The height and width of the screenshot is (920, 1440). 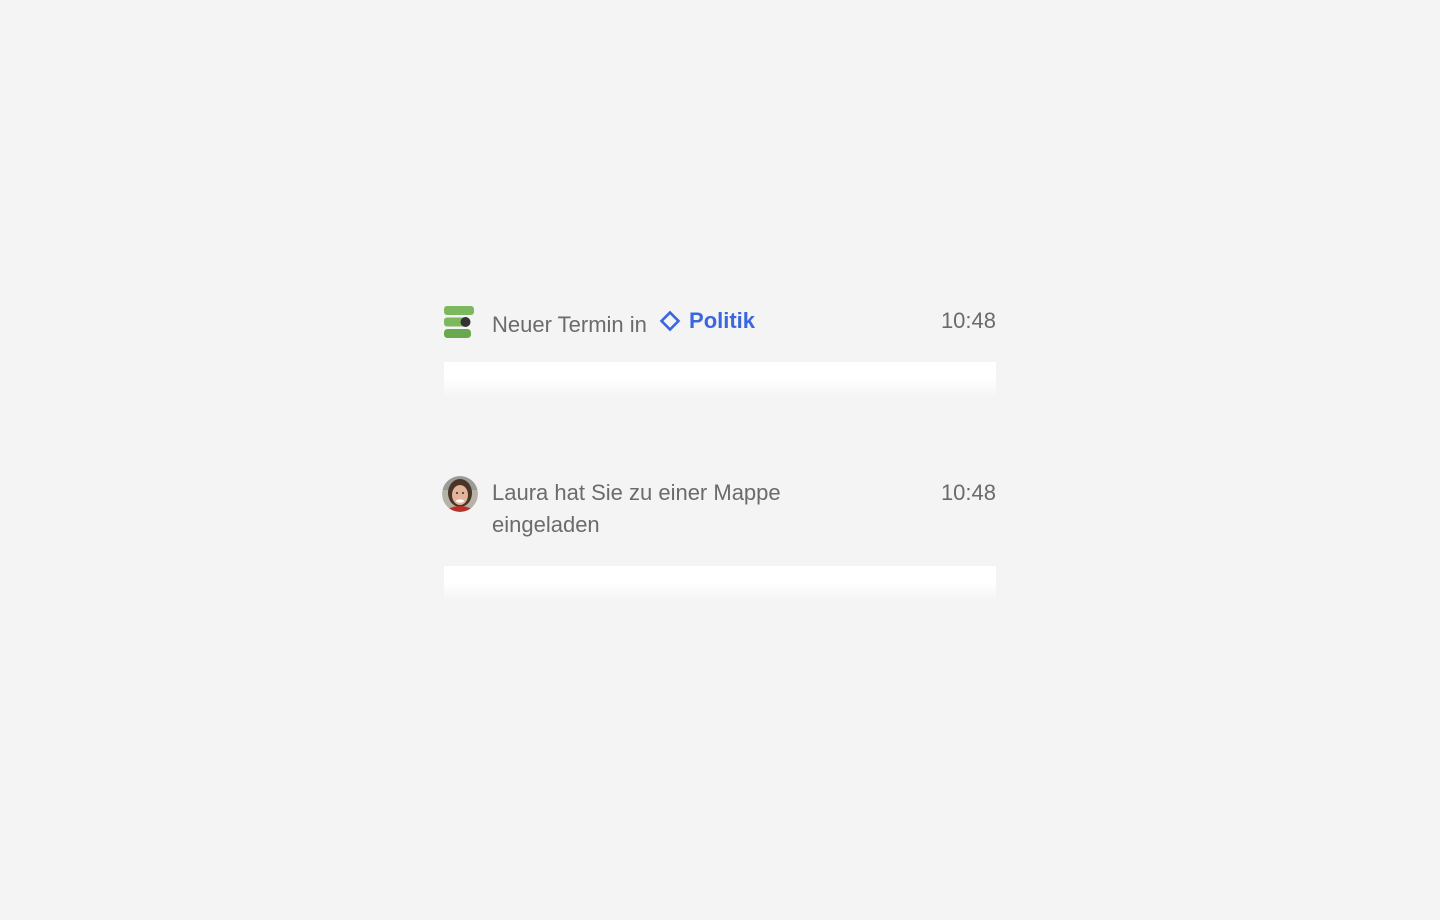 I want to click on folder-link: Politik, so click(x=707, y=321).